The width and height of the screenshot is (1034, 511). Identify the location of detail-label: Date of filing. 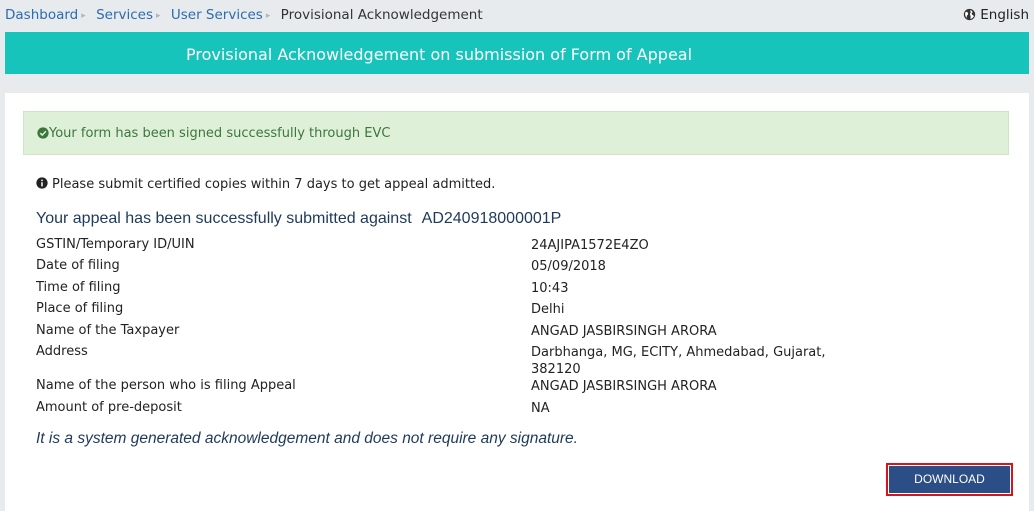
(78, 265).